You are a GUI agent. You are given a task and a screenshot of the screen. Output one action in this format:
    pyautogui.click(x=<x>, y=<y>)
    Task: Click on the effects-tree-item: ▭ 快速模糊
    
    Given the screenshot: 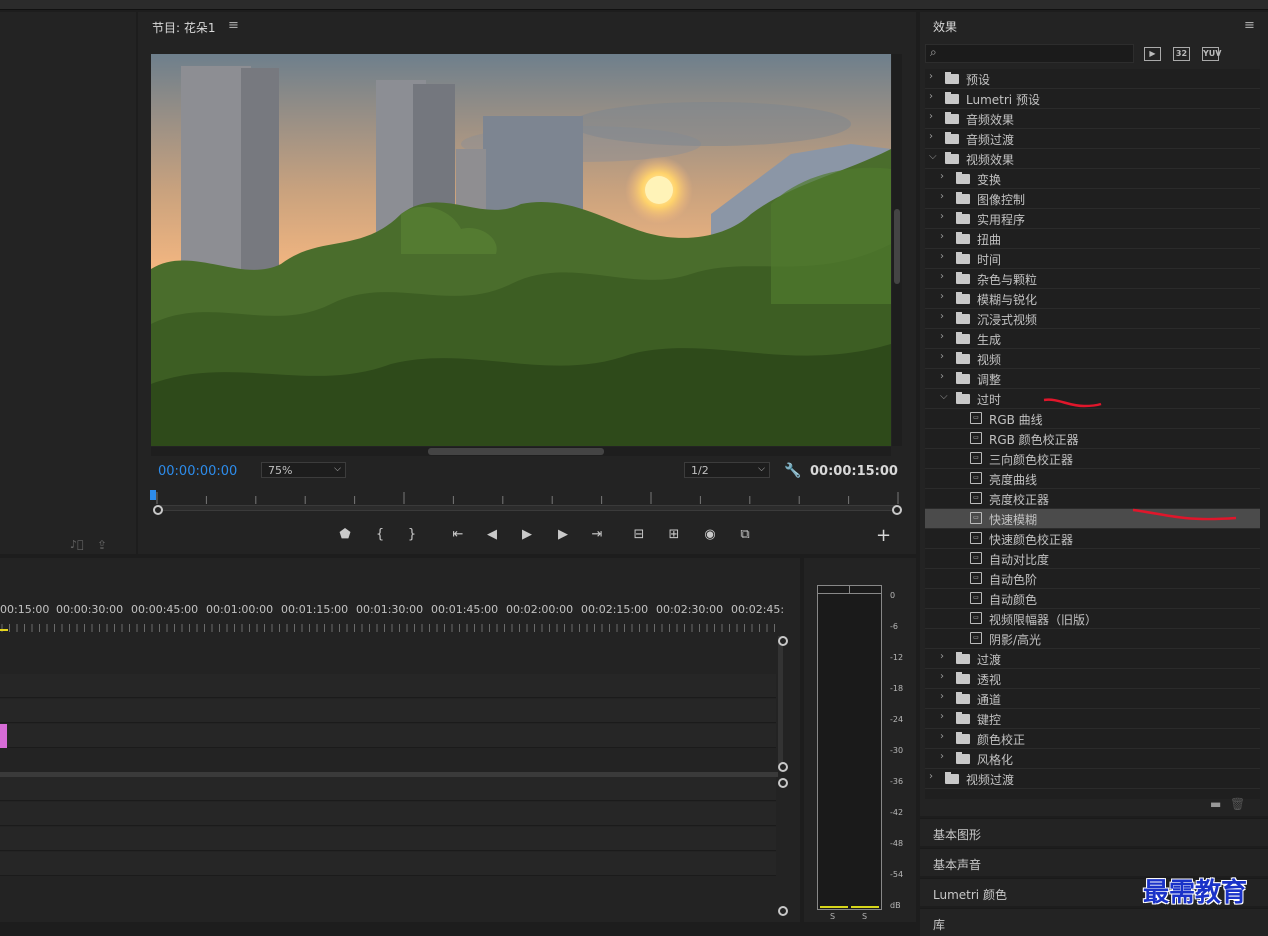 What is the action you would take?
    pyautogui.click(x=1092, y=519)
    